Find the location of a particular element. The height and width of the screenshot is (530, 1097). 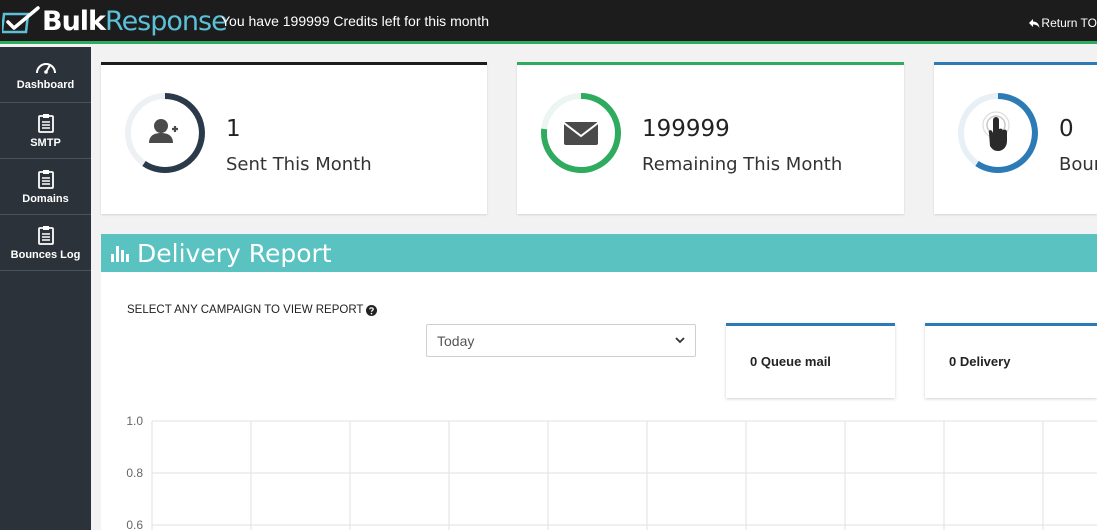

logo-text: BulkResponse is located at coordinates (135, 22).